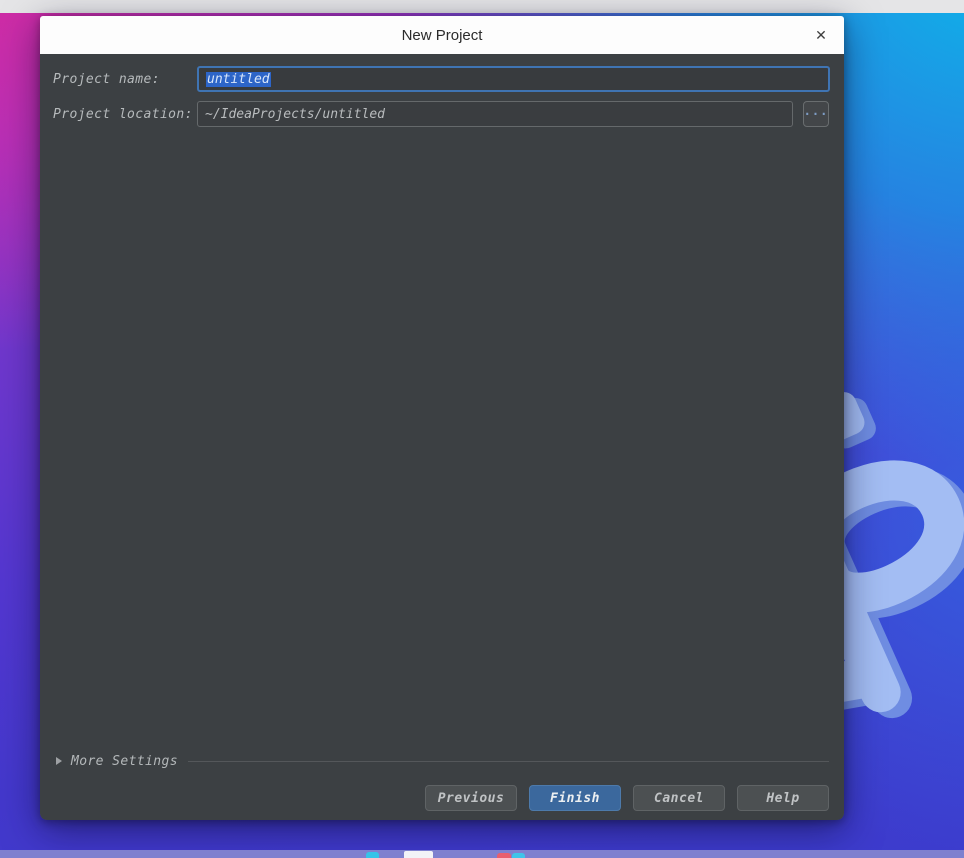 The image size is (964, 858). I want to click on dialog-button-row: Previous Finish Cancel Help, so click(627, 798).